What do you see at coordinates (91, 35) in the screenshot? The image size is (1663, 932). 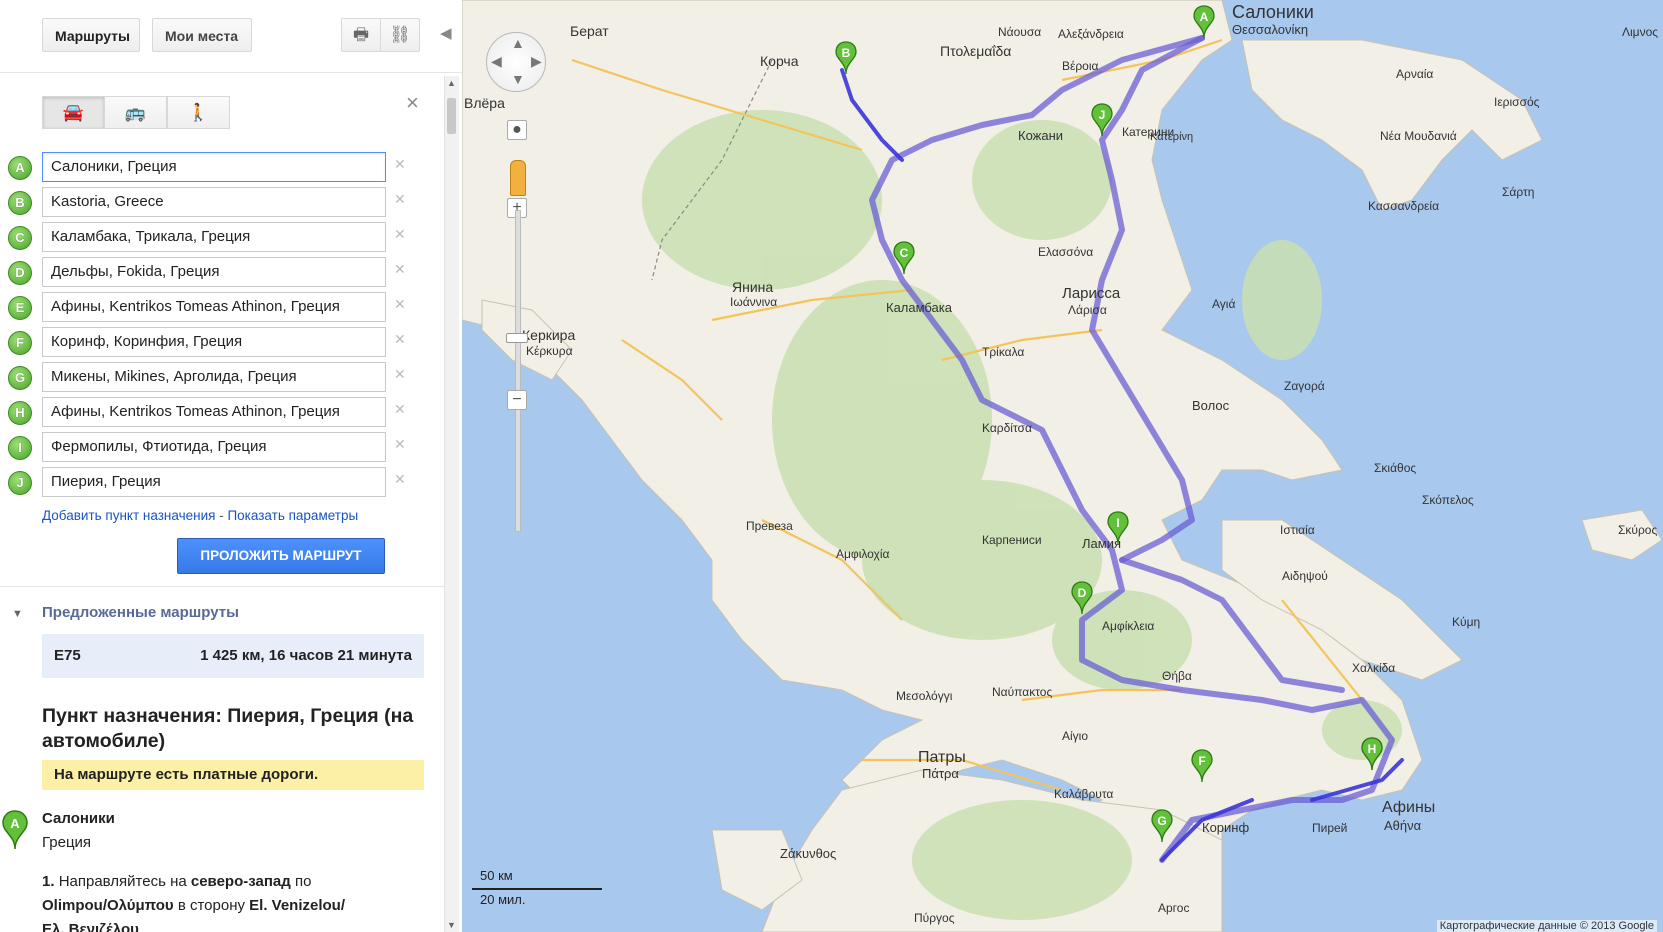 I see `routes-button: Маршруты` at bounding box center [91, 35].